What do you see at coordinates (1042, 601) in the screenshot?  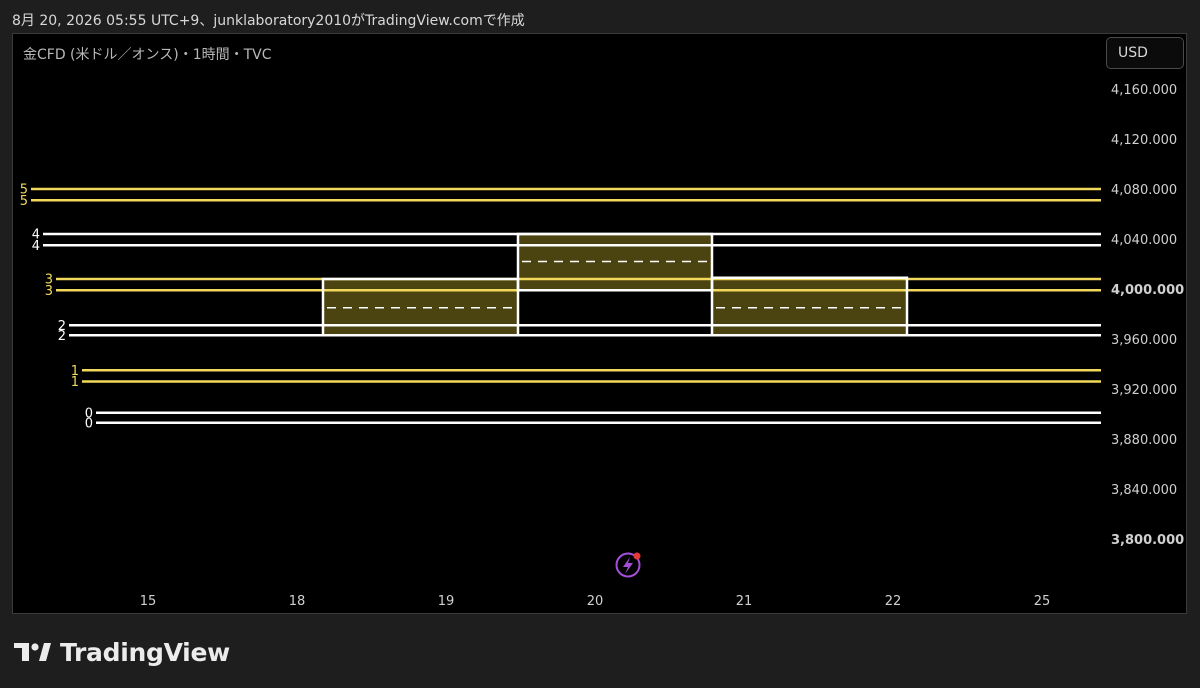 I see `x-tick-6: 25` at bounding box center [1042, 601].